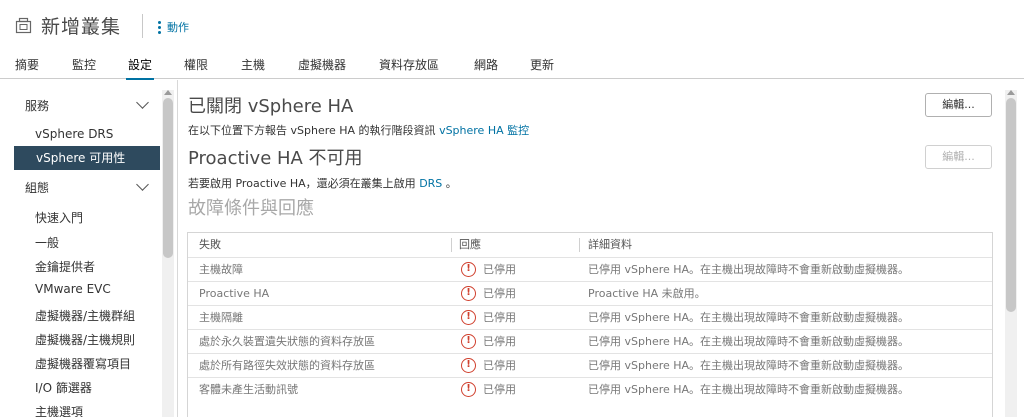  What do you see at coordinates (287, 341) in the screenshot?
I see `cell-failure: 處於永久裝置遺失狀態的資料存放區` at bounding box center [287, 341].